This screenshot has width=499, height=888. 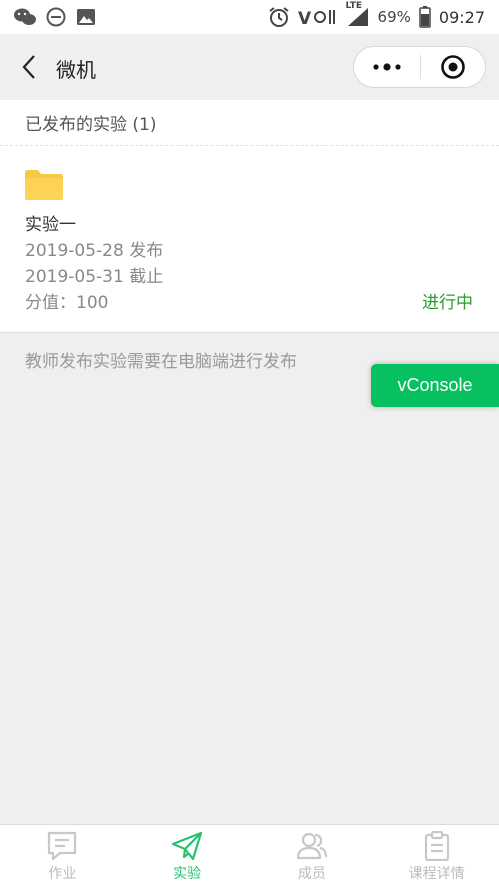 I want to click on more-button, so click(x=387, y=67).